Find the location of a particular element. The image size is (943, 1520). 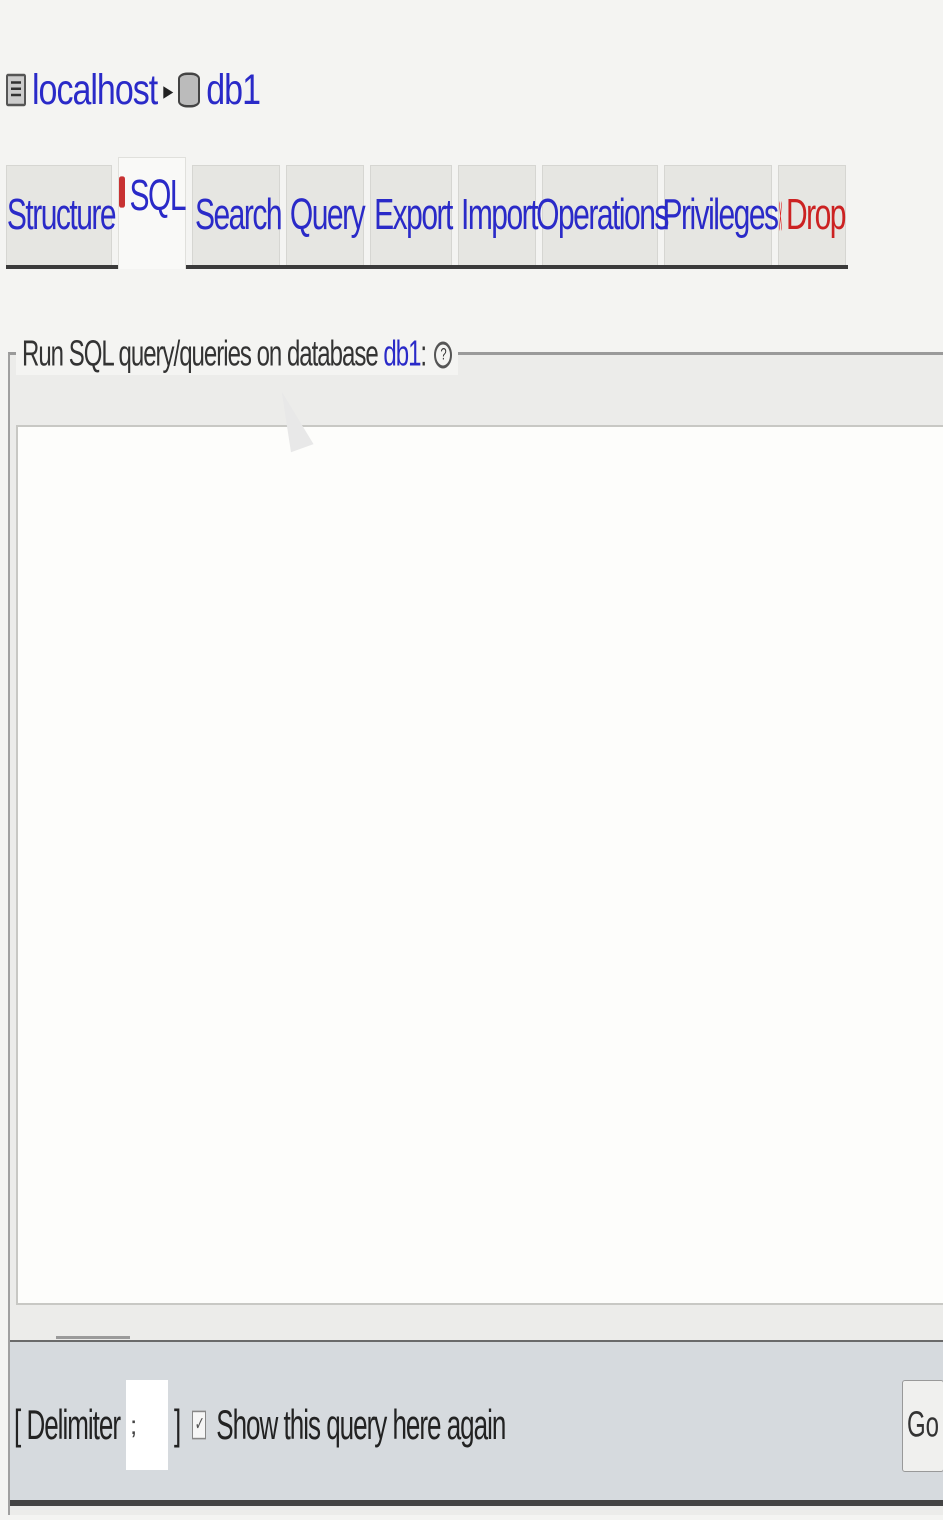

breadcrumb: localhost ▸ db1 is located at coordinates (133, 90).